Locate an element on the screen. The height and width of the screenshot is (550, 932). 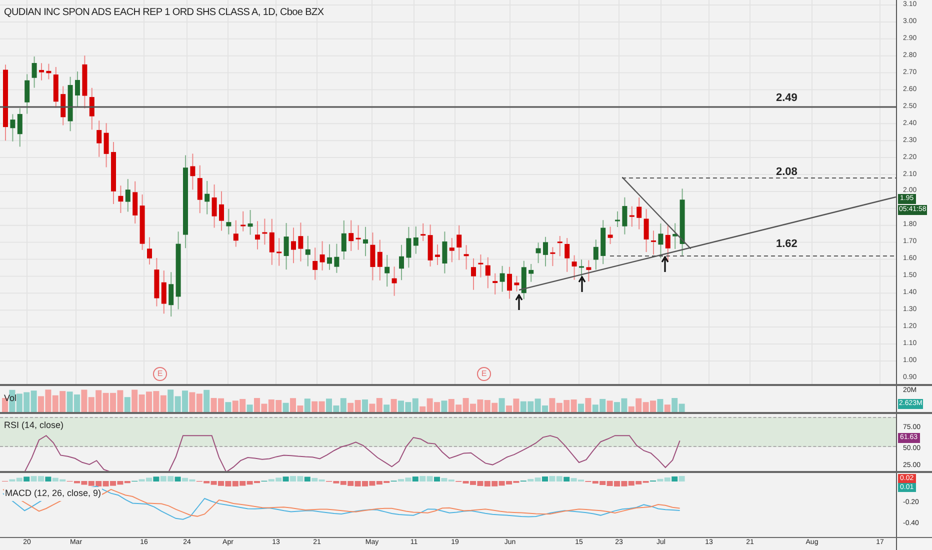
chart-title: QUDIAN INC SPON ADS EACH REP 1 ORD SHS CLASS A, 1D, Cboe BZX is located at coordinates (164, 13).